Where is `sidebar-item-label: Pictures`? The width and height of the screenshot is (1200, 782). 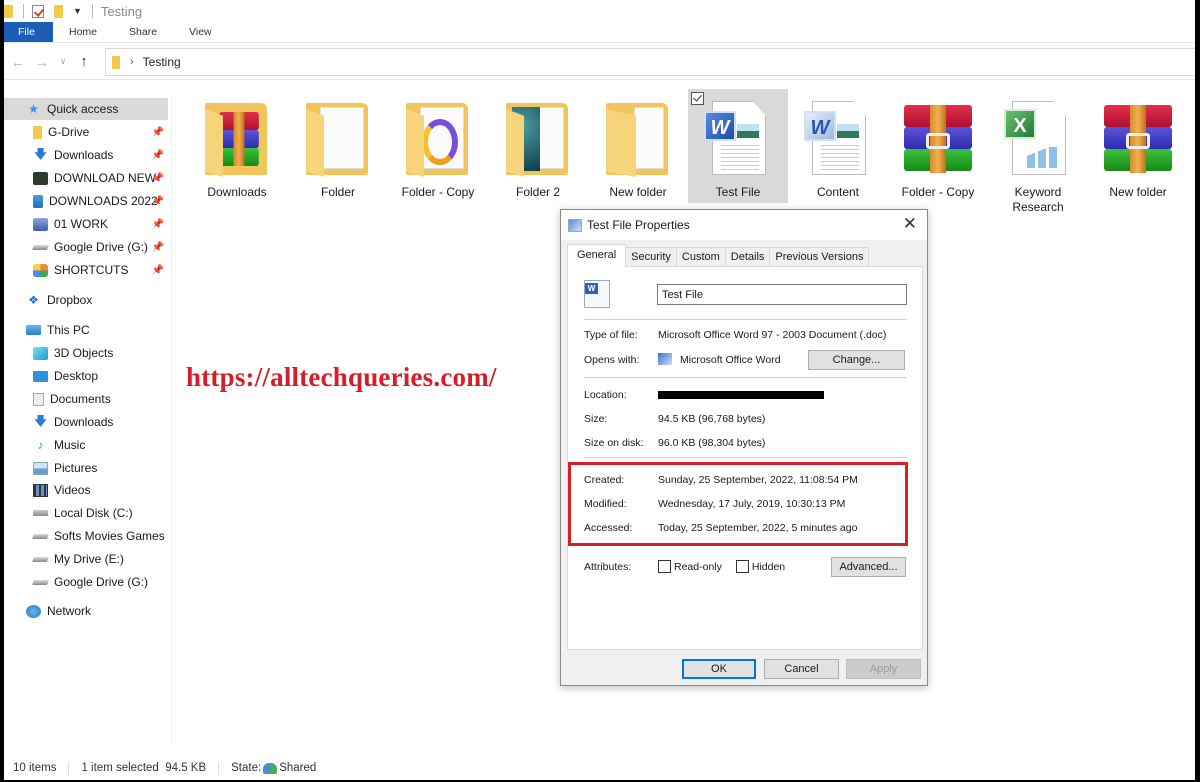 sidebar-item-label: Pictures is located at coordinates (76, 468).